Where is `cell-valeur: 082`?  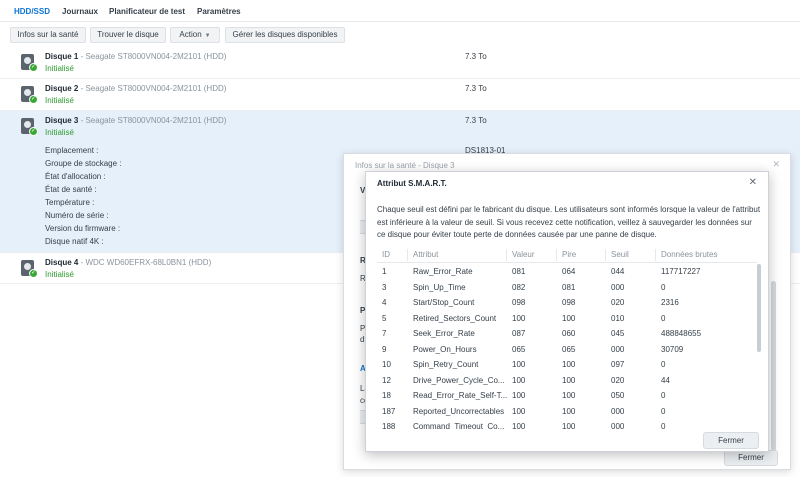
cell-valeur: 082 is located at coordinates (519, 287).